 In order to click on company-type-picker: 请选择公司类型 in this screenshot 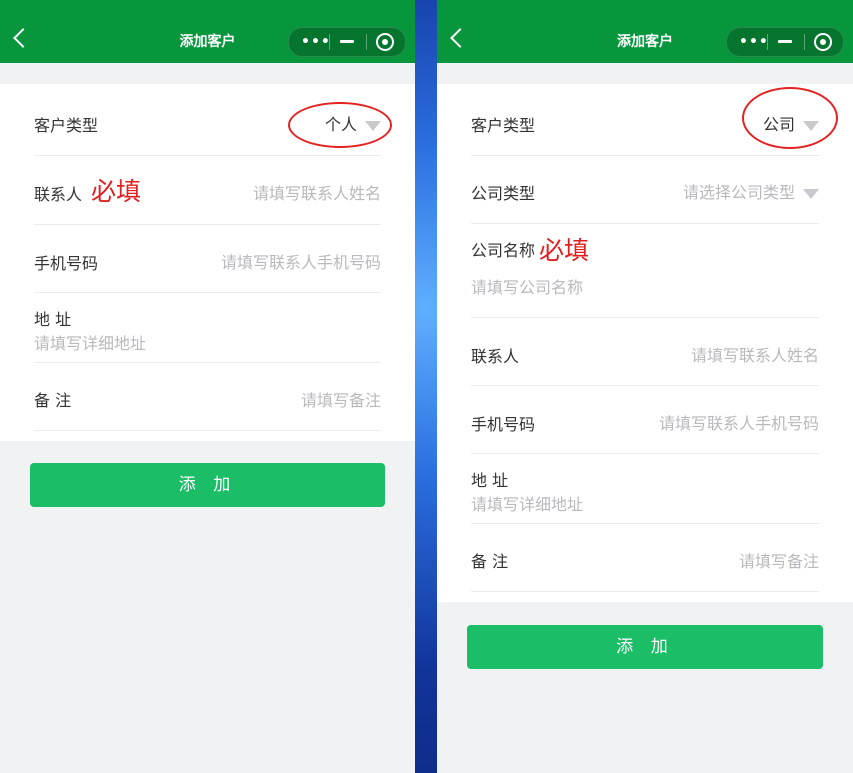, I will do `click(751, 191)`.